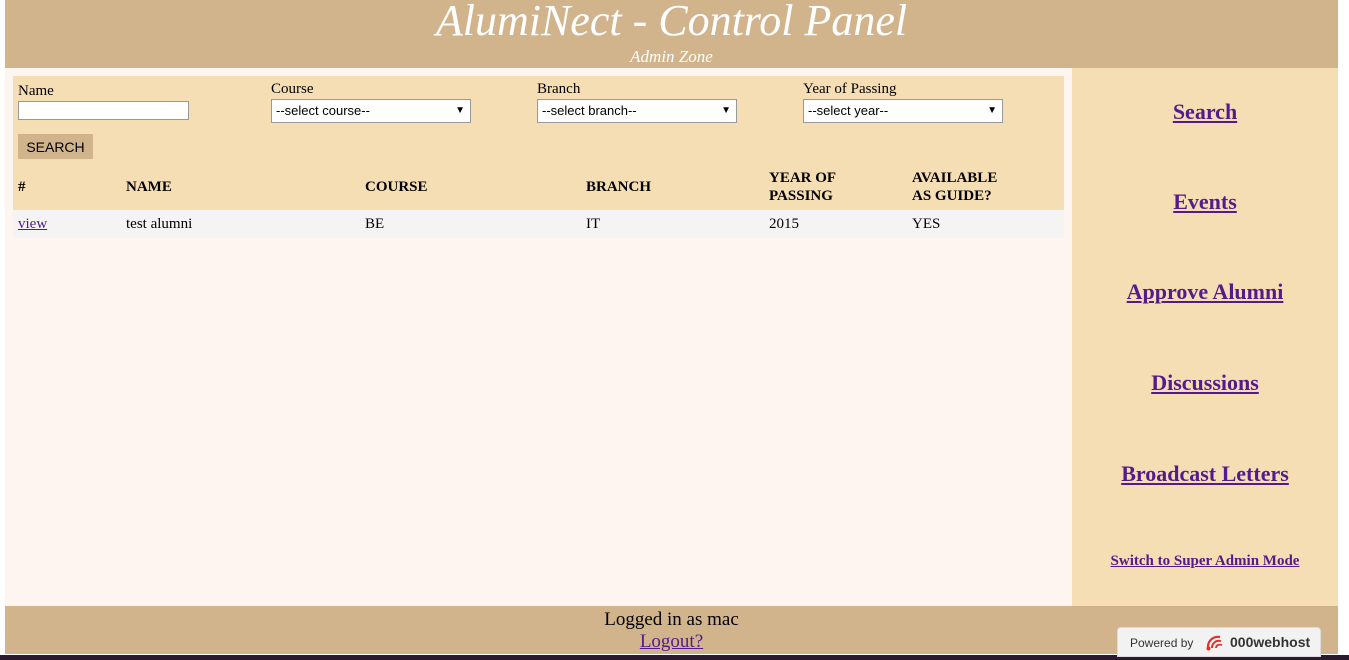 This screenshot has height=660, width=1349. I want to click on year-label: Year of Passing, so click(850, 89).